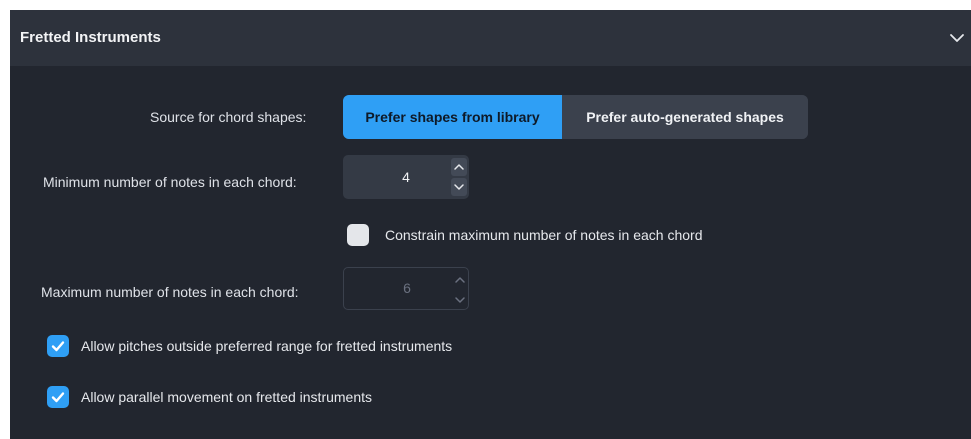 This screenshot has height=439, width=971. What do you see at coordinates (452, 117) in the screenshot?
I see `prefer-library-shapes-button: Prefer shapes from library` at bounding box center [452, 117].